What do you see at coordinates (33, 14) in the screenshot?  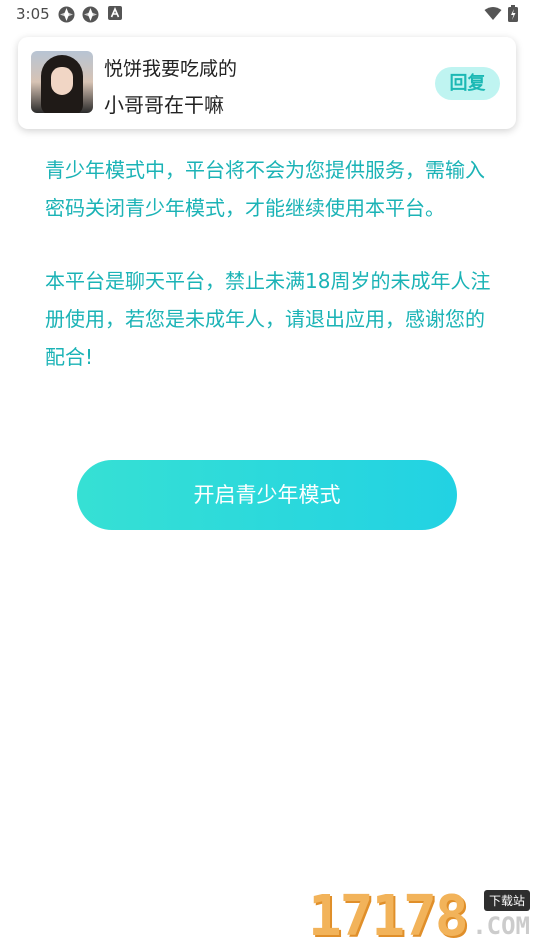 I see `status-time: 3:05` at bounding box center [33, 14].